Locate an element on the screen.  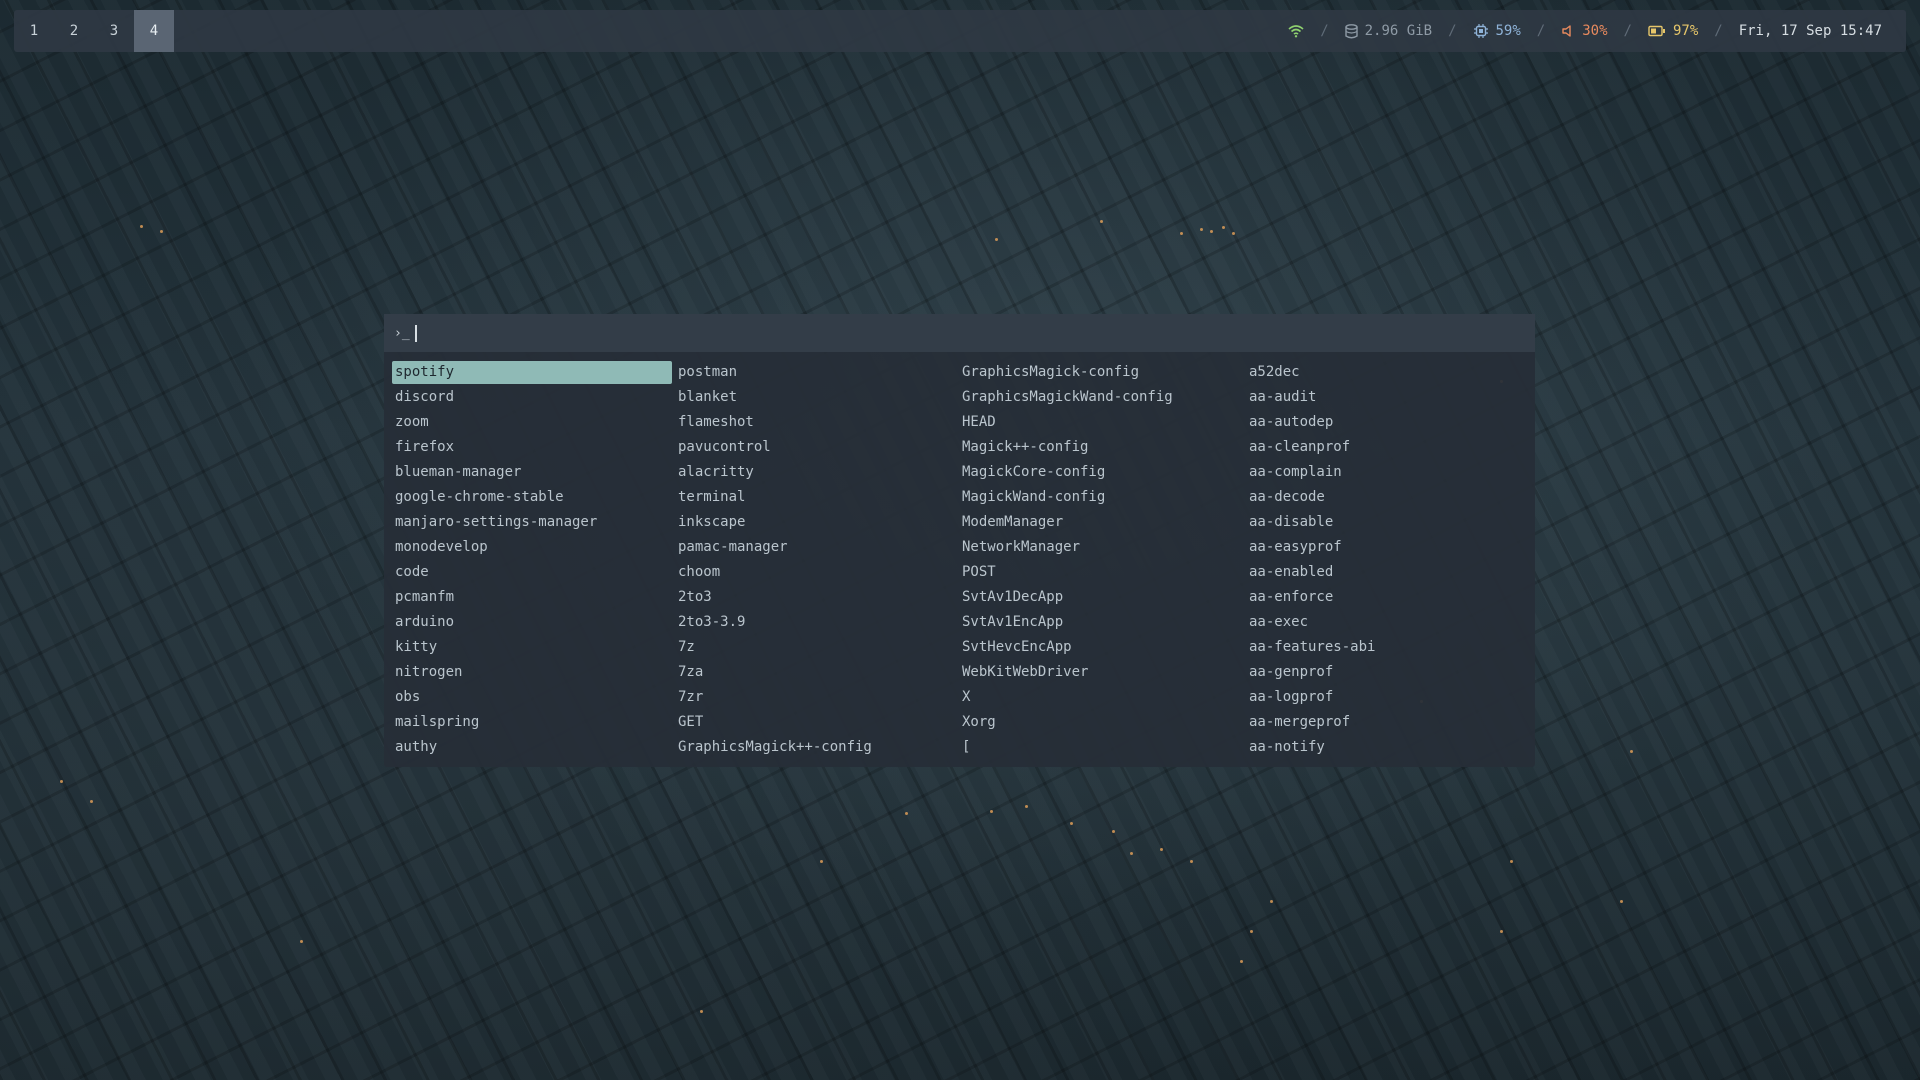
launcher-item: arduino is located at coordinates (533, 622).